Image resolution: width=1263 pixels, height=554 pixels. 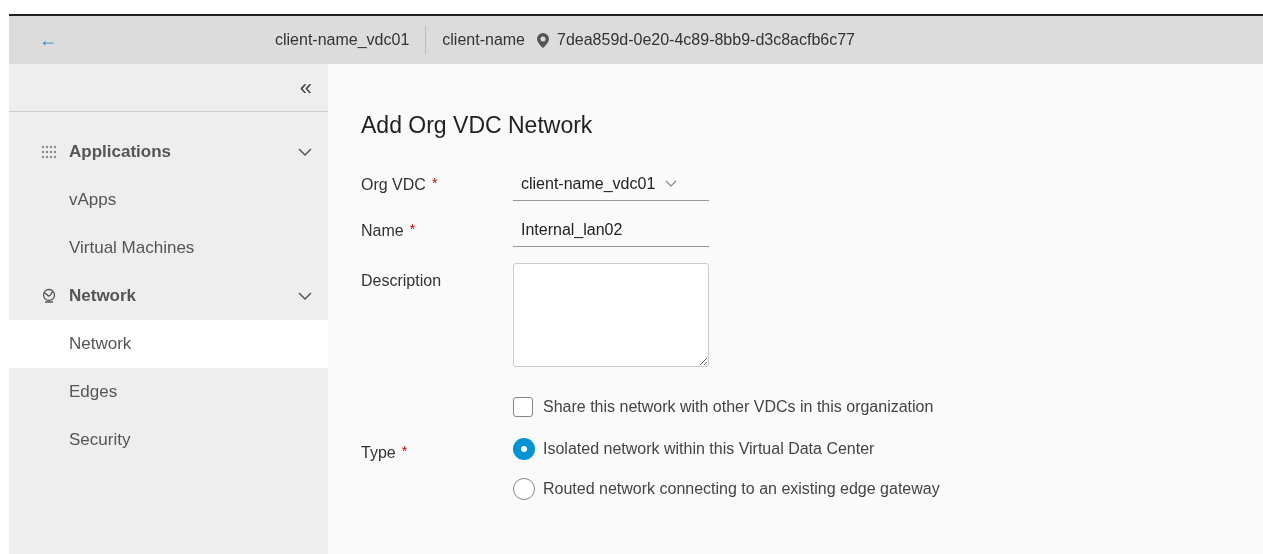 What do you see at coordinates (305, 87) in the screenshot?
I see `collapse-button: «` at bounding box center [305, 87].